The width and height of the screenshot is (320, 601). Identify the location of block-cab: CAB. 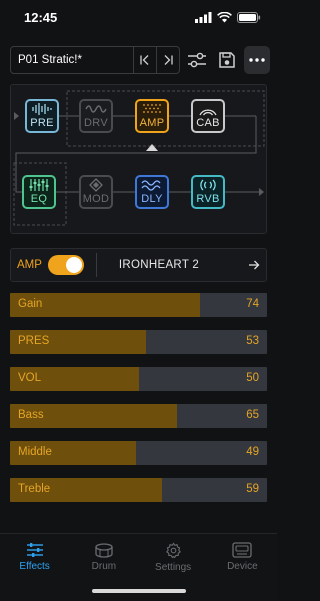
(208, 116).